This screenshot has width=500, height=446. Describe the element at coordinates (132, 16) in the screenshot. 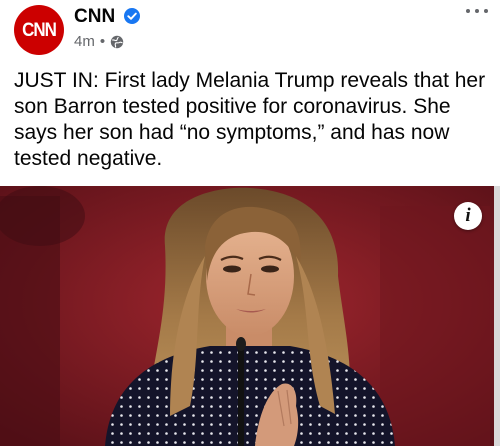

I see `verified-badge-icon` at that location.